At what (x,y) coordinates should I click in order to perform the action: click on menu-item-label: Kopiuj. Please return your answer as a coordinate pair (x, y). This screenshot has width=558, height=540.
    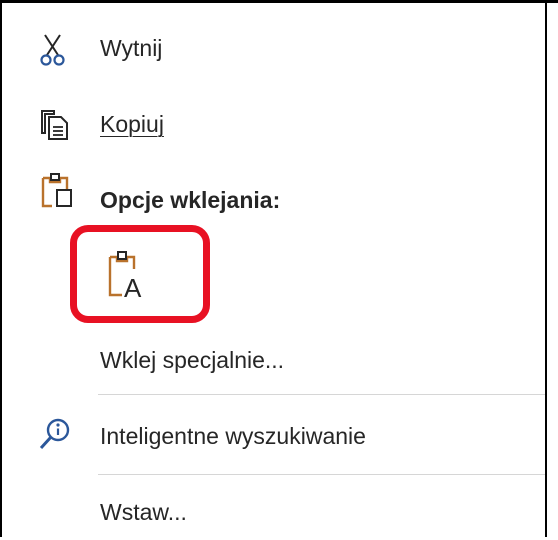
    Looking at the image, I should click on (132, 124).